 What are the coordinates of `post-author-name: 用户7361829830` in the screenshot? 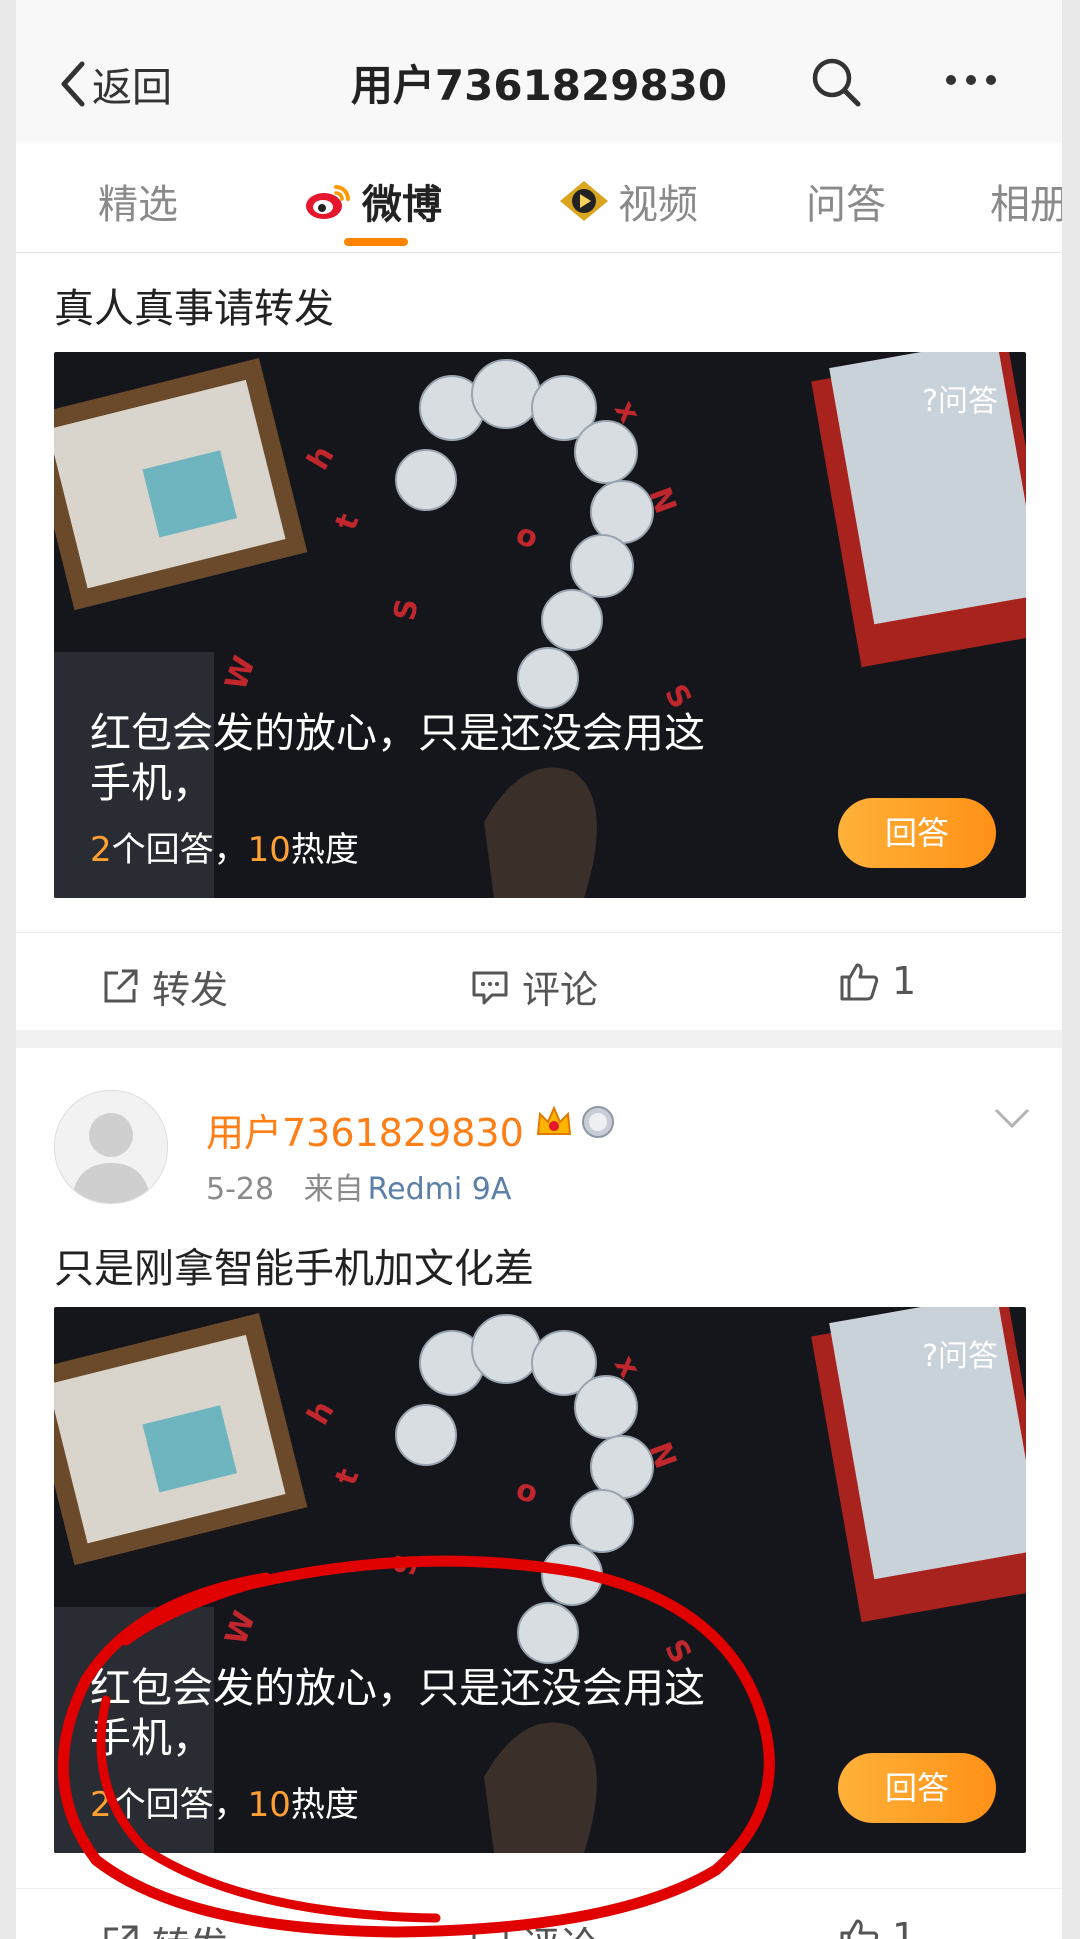 It's located at (365, 1129).